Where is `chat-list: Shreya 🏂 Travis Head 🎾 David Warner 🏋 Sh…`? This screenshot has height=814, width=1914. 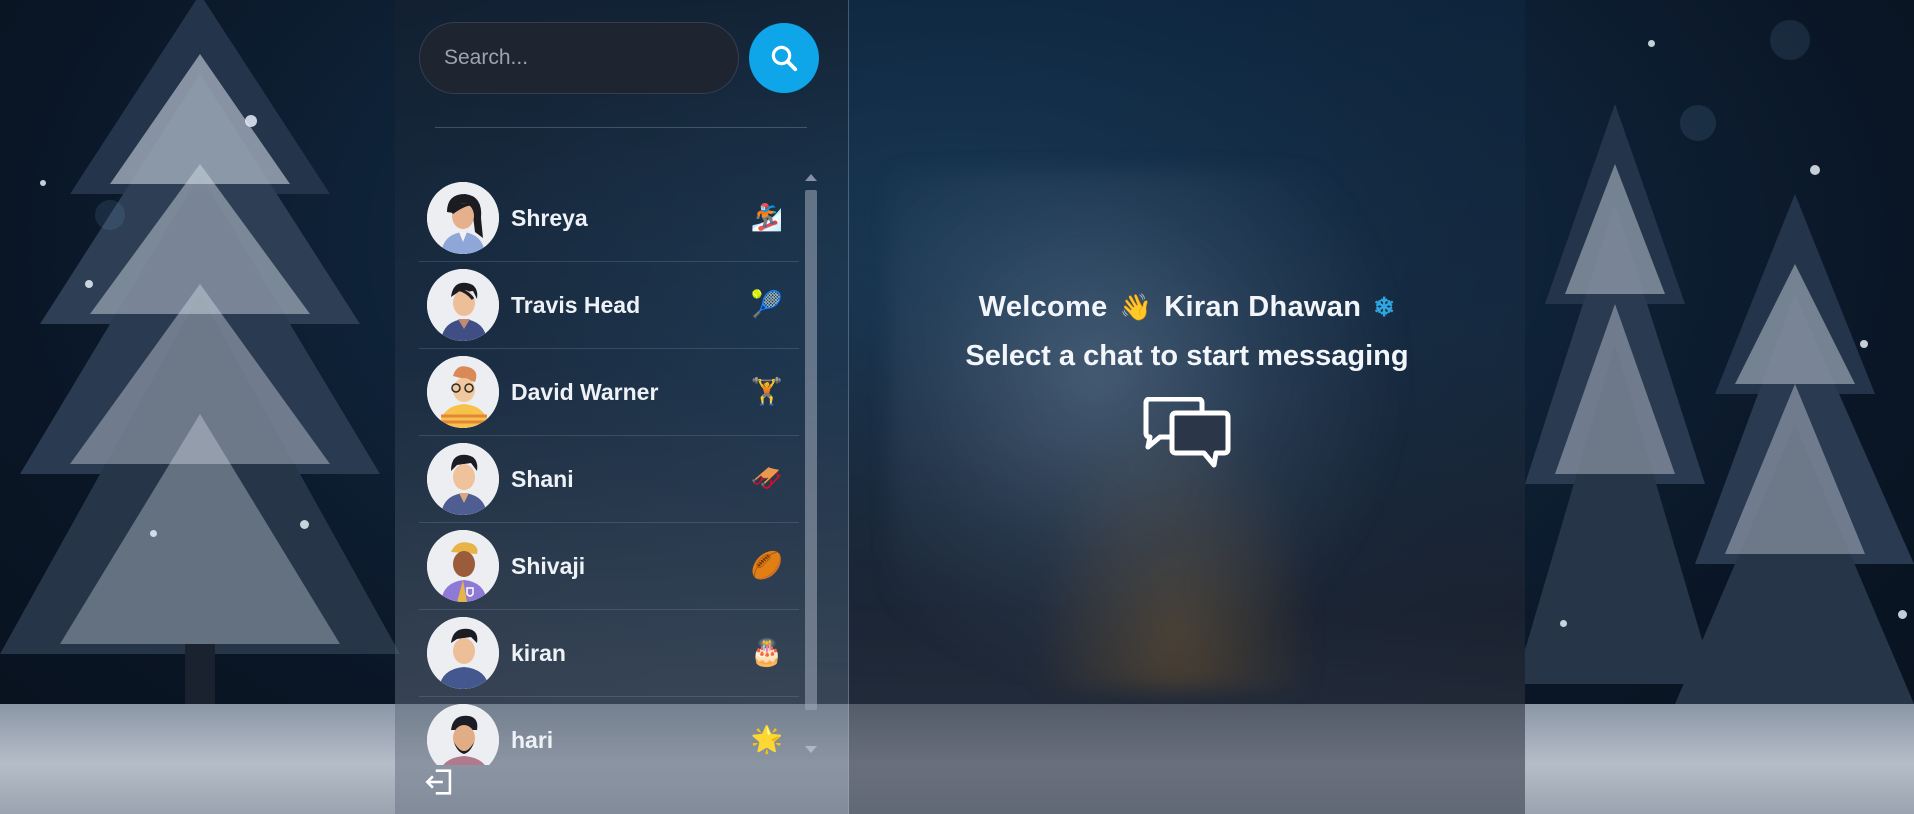
chat-list: Shreya 🏂 Travis Head 🎾 David Warner 🏋 Sh… is located at coordinates (609, 470).